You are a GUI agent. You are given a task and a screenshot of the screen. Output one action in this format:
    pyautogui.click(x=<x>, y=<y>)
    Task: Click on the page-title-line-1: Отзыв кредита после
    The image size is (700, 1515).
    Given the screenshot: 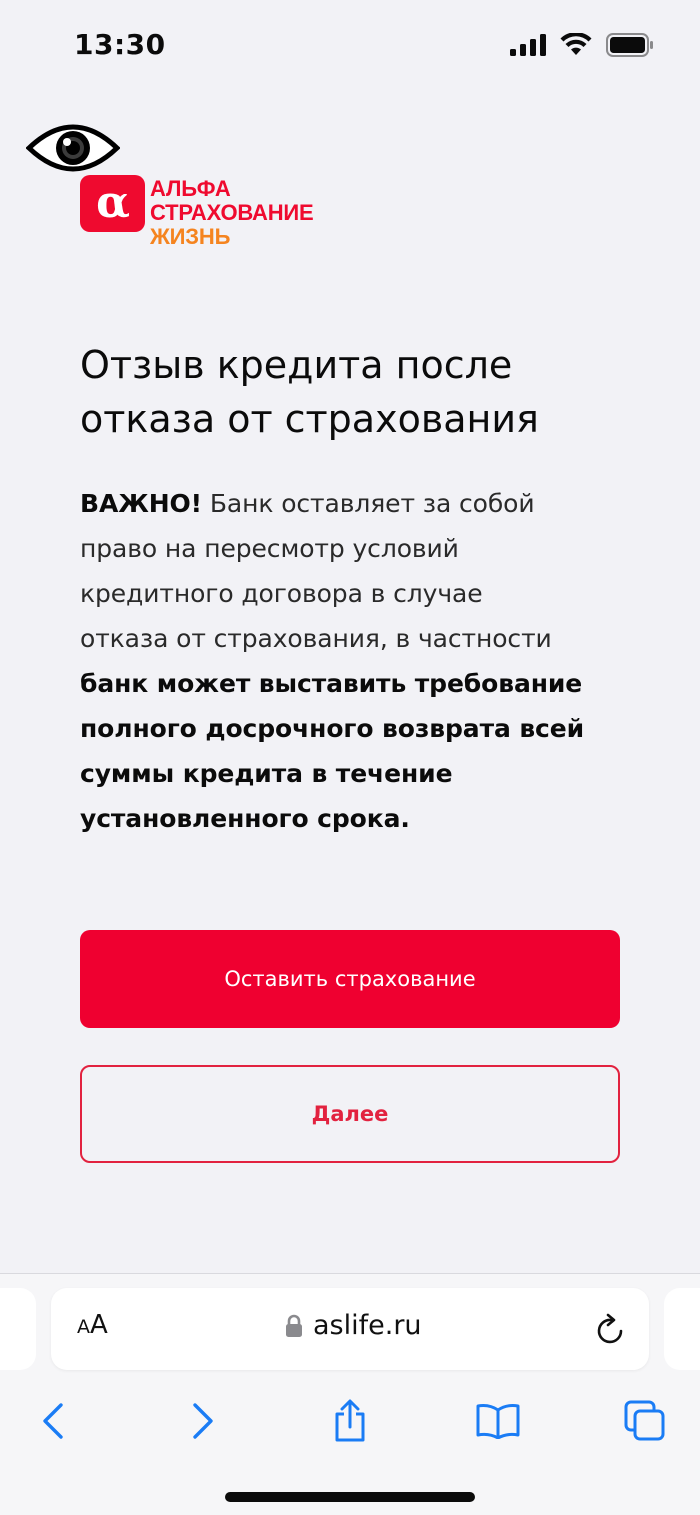 What is the action you would take?
    pyautogui.click(x=296, y=365)
    